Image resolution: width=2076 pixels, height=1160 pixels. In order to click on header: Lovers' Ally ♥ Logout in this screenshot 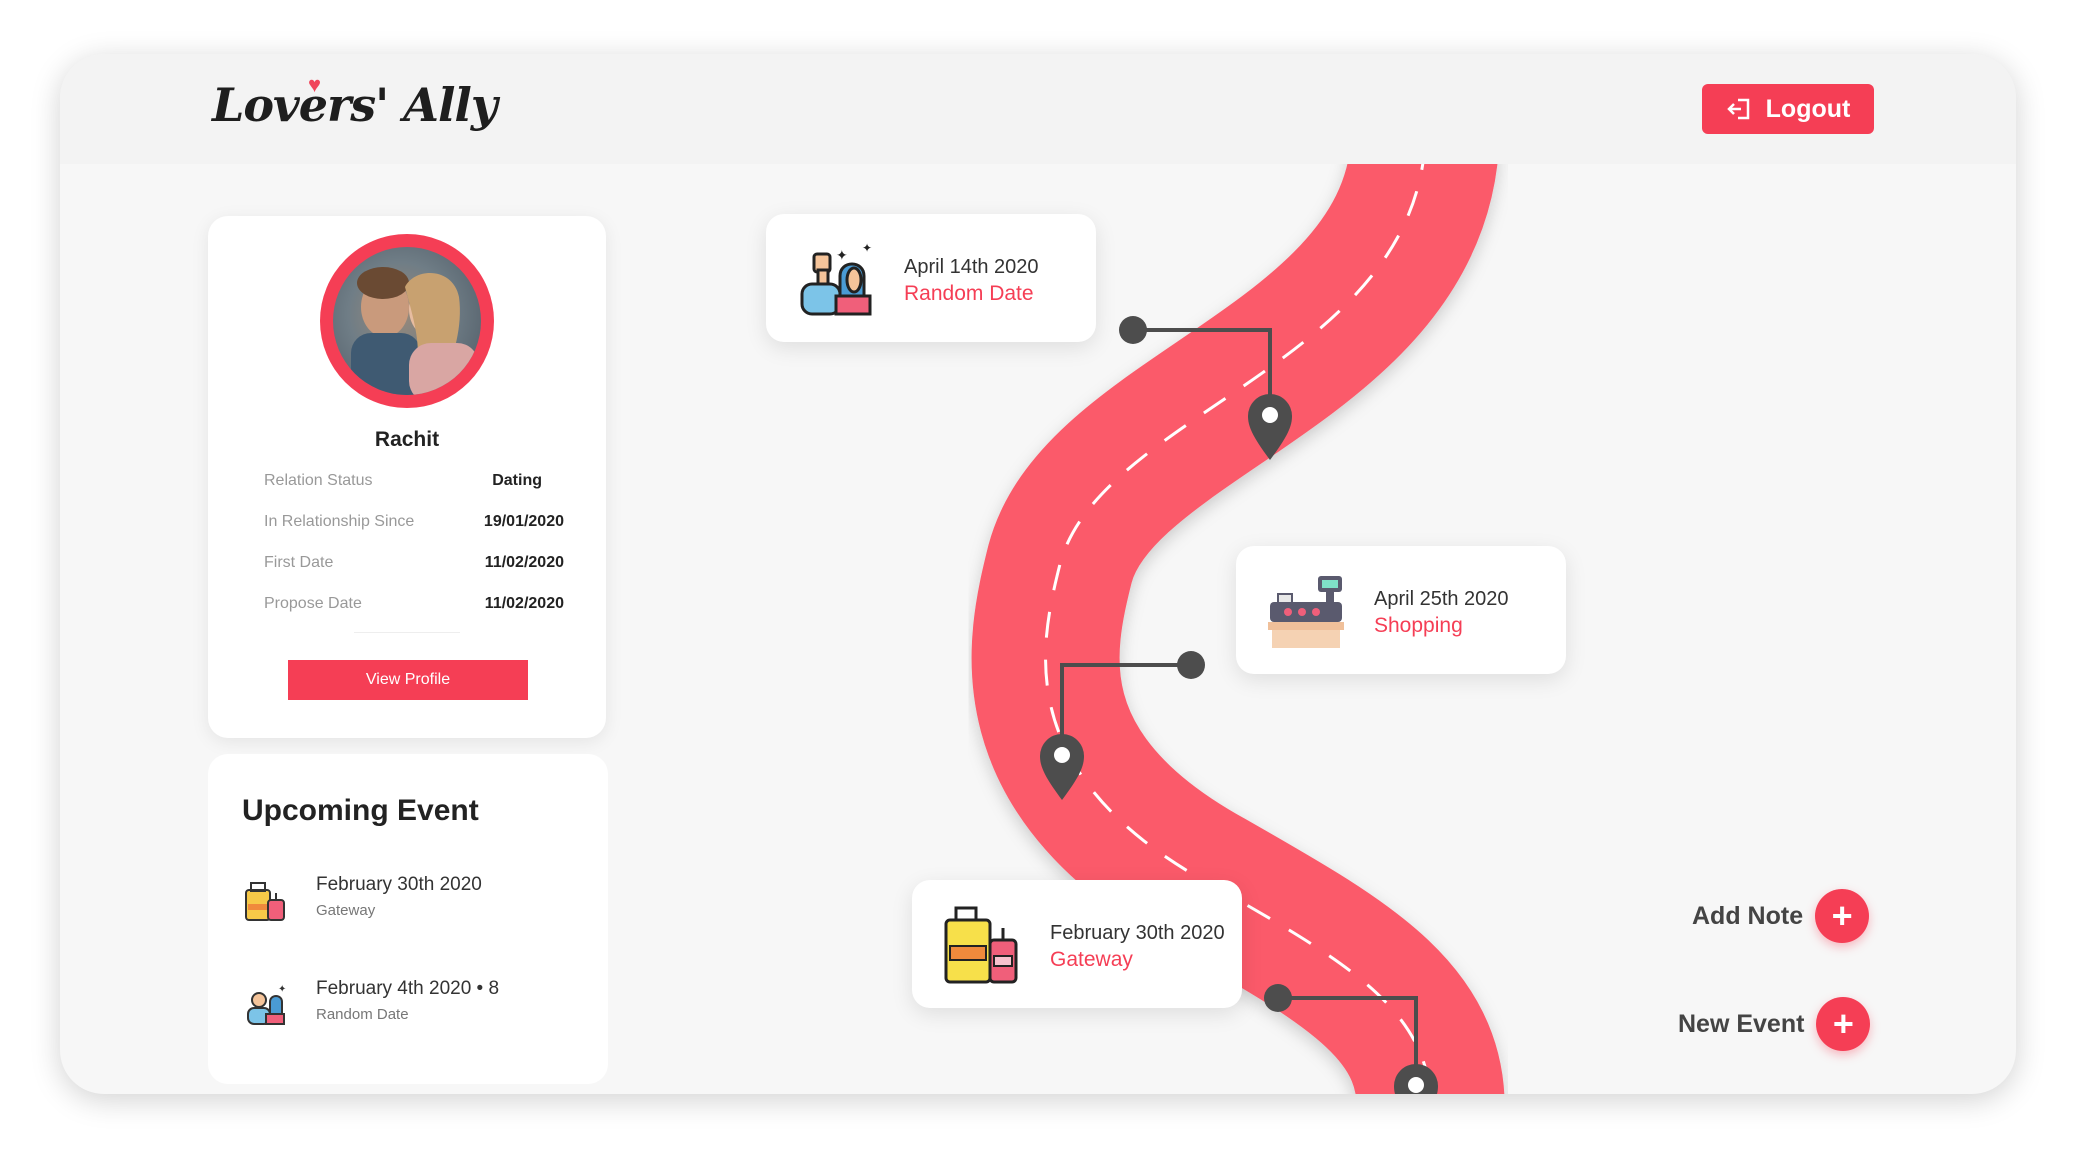, I will do `click(1038, 109)`.